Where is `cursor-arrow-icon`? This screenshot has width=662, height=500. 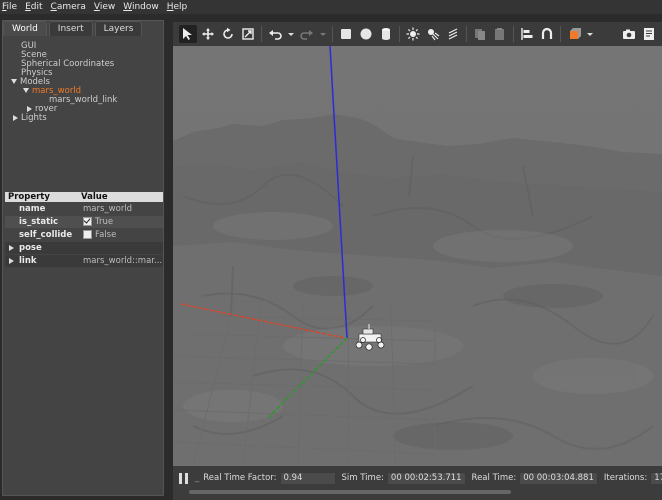 cursor-arrow-icon is located at coordinates (187, 34).